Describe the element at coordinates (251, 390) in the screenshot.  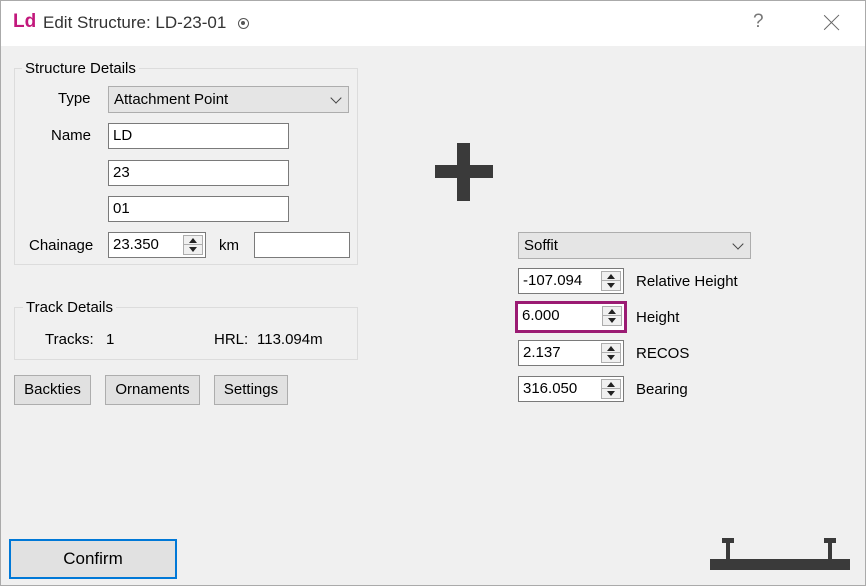
I see `settings-button: Settings` at that location.